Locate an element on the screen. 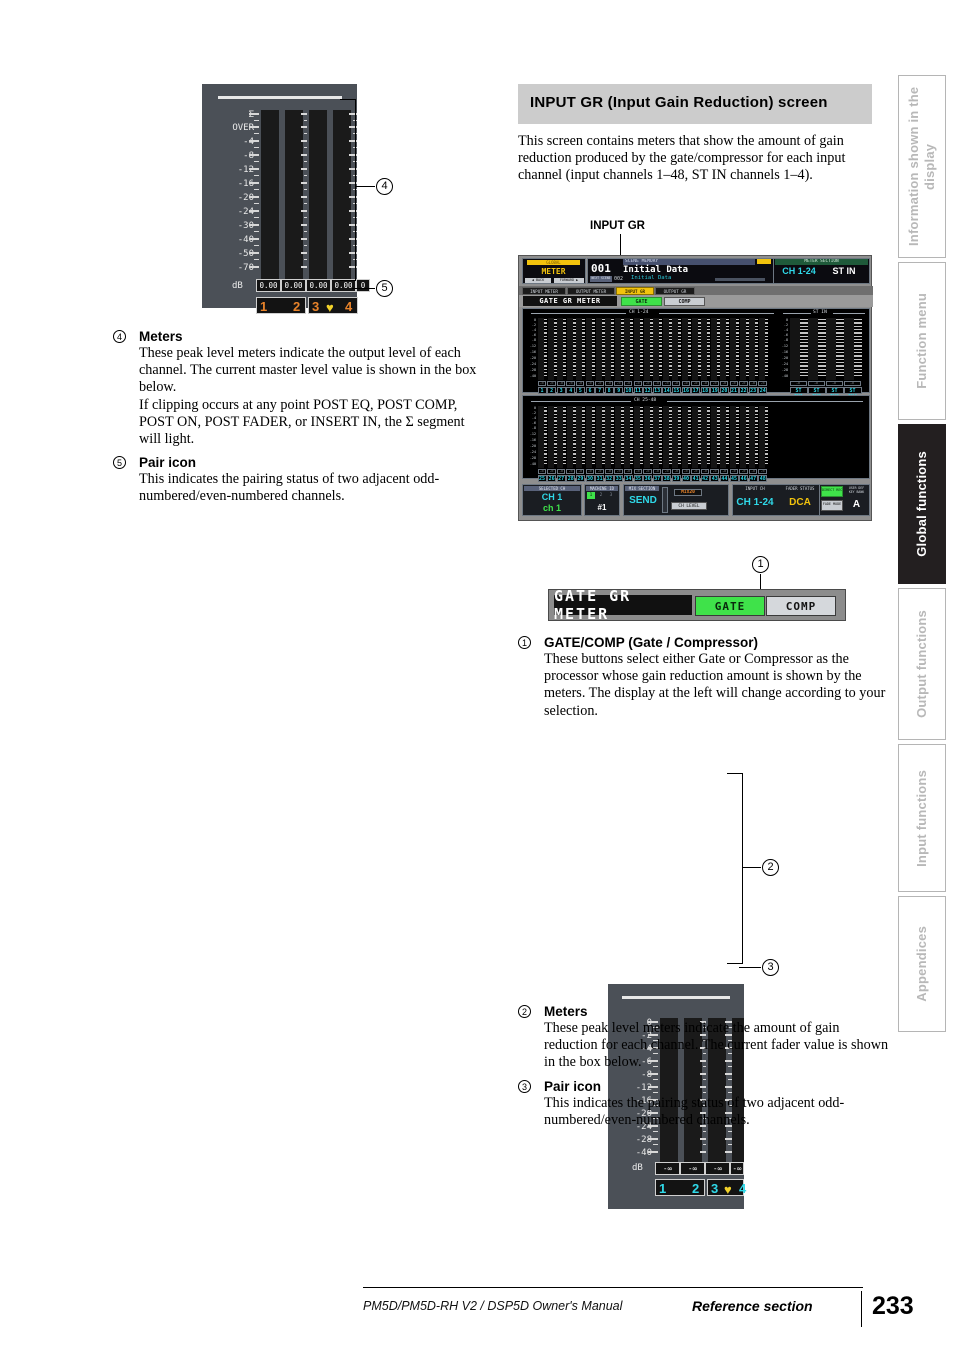  channel-number: 38 is located at coordinates (666, 478).